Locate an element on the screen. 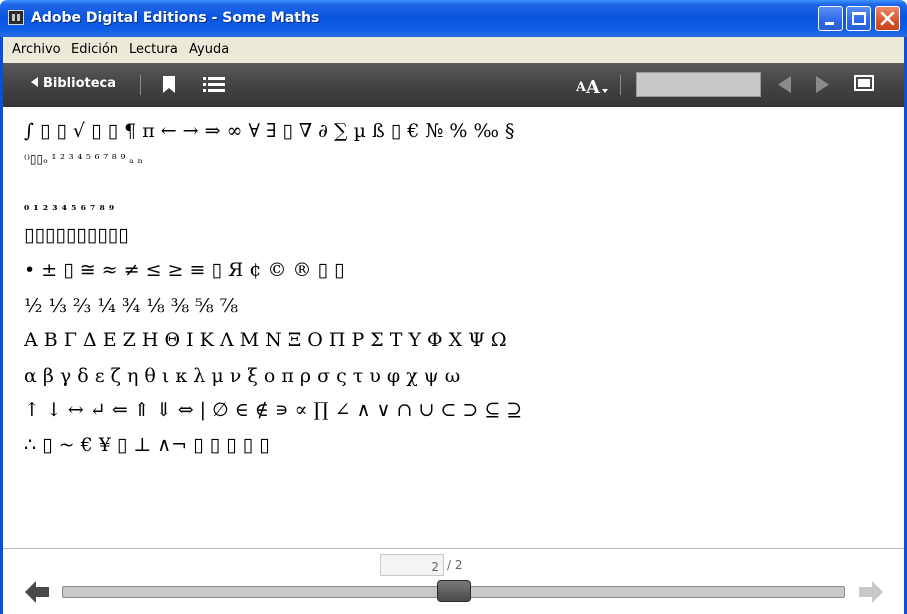  close-button is located at coordinates (887, 18).